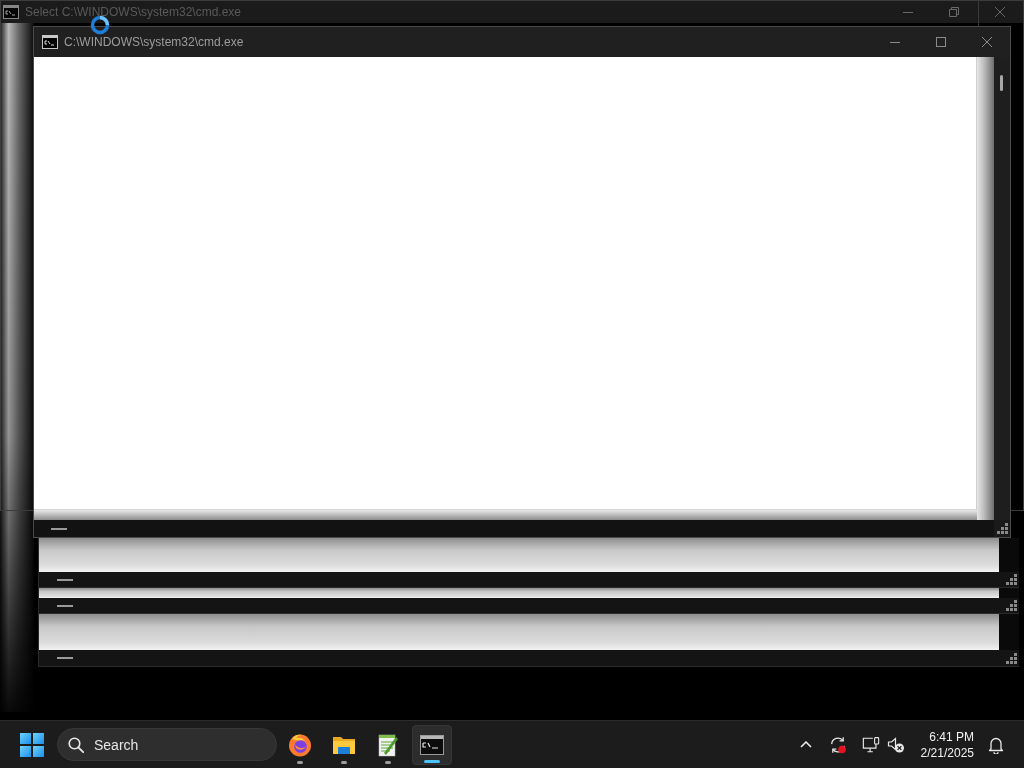 The height and width of the screenshot is (768, 1024). Describe the element at coordinates (32, 744) in the screenshot. I see `windows-logo-icon` at that location.